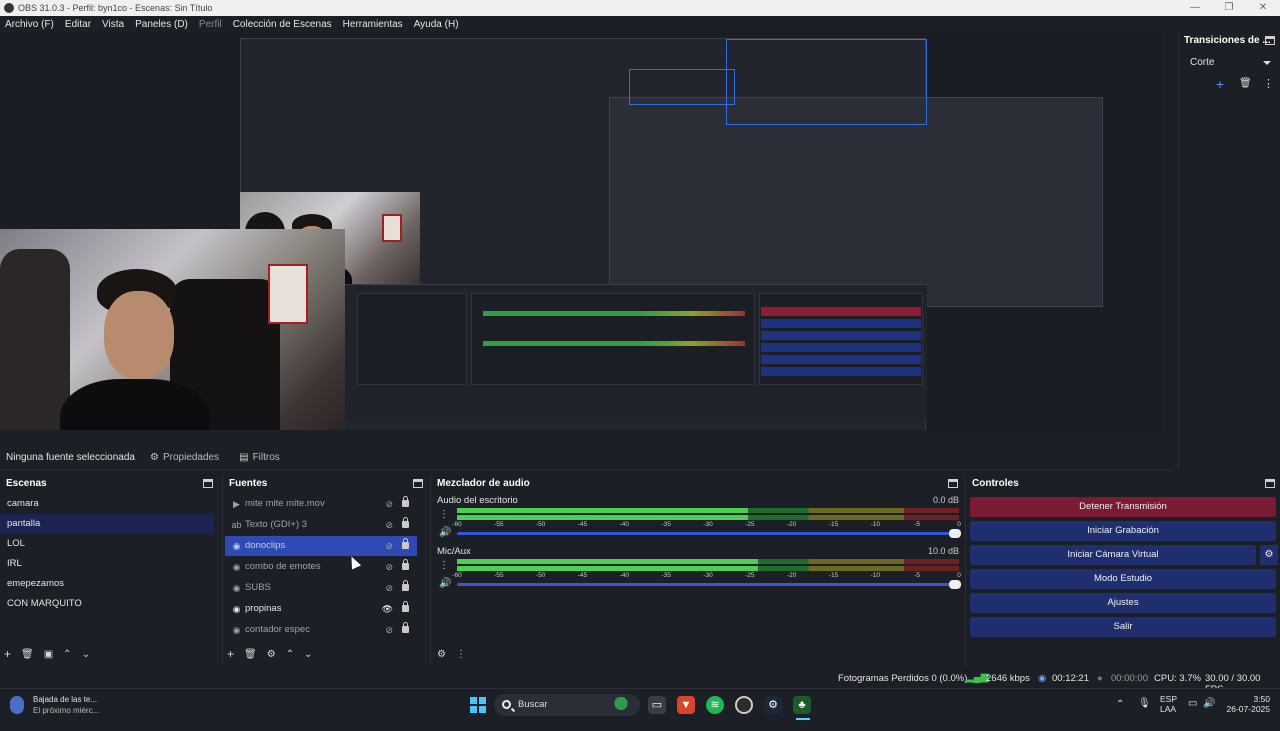 The height and width of the screenshot is (731, 1280). What do you see at coordinates (686, 705) in the screenshot?
I see `brave-icon: ▼` at bounding box center [686, 705].